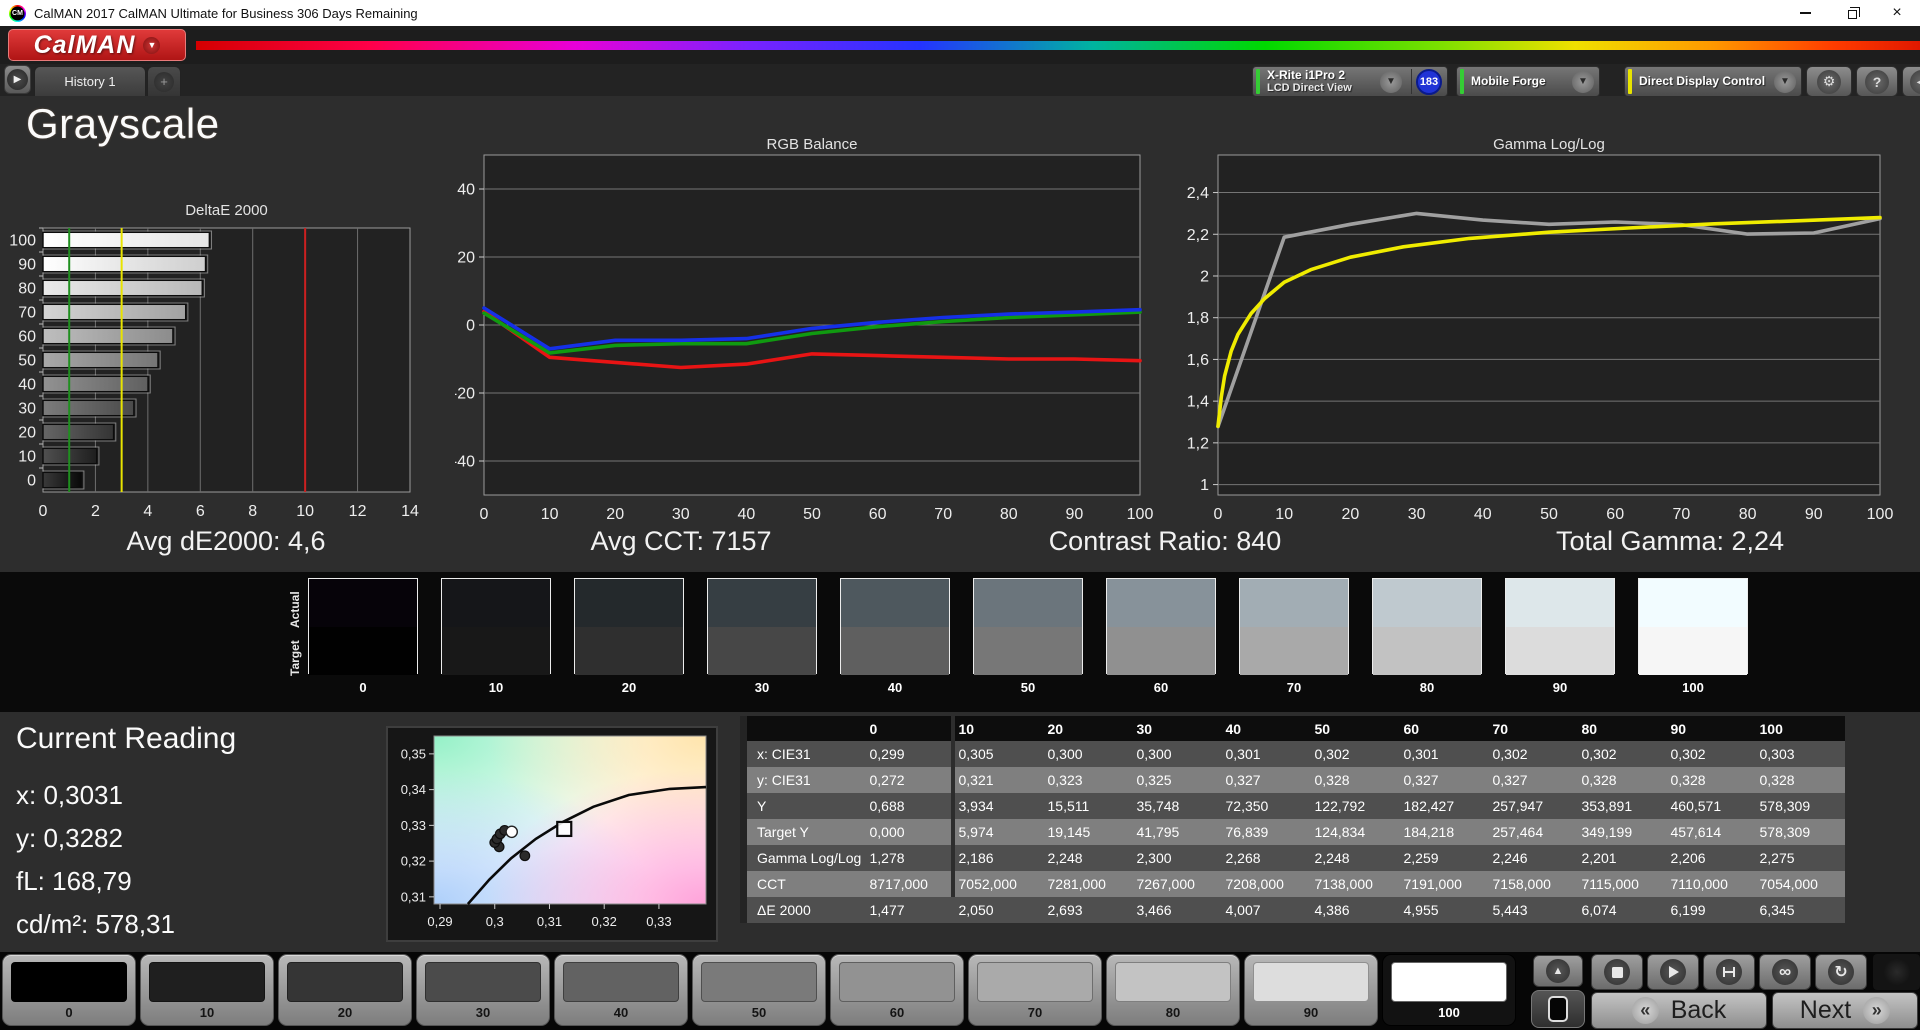 The image size is (1920, 1030). What do you see at coordinates (552, 834) in the screenshot?
I see `cie-chart-panel: 0,29 0,3 0,31 0,32 0,33 0,31 0,32 0,33 0,34 0,35` at bounding box center [552, 834].